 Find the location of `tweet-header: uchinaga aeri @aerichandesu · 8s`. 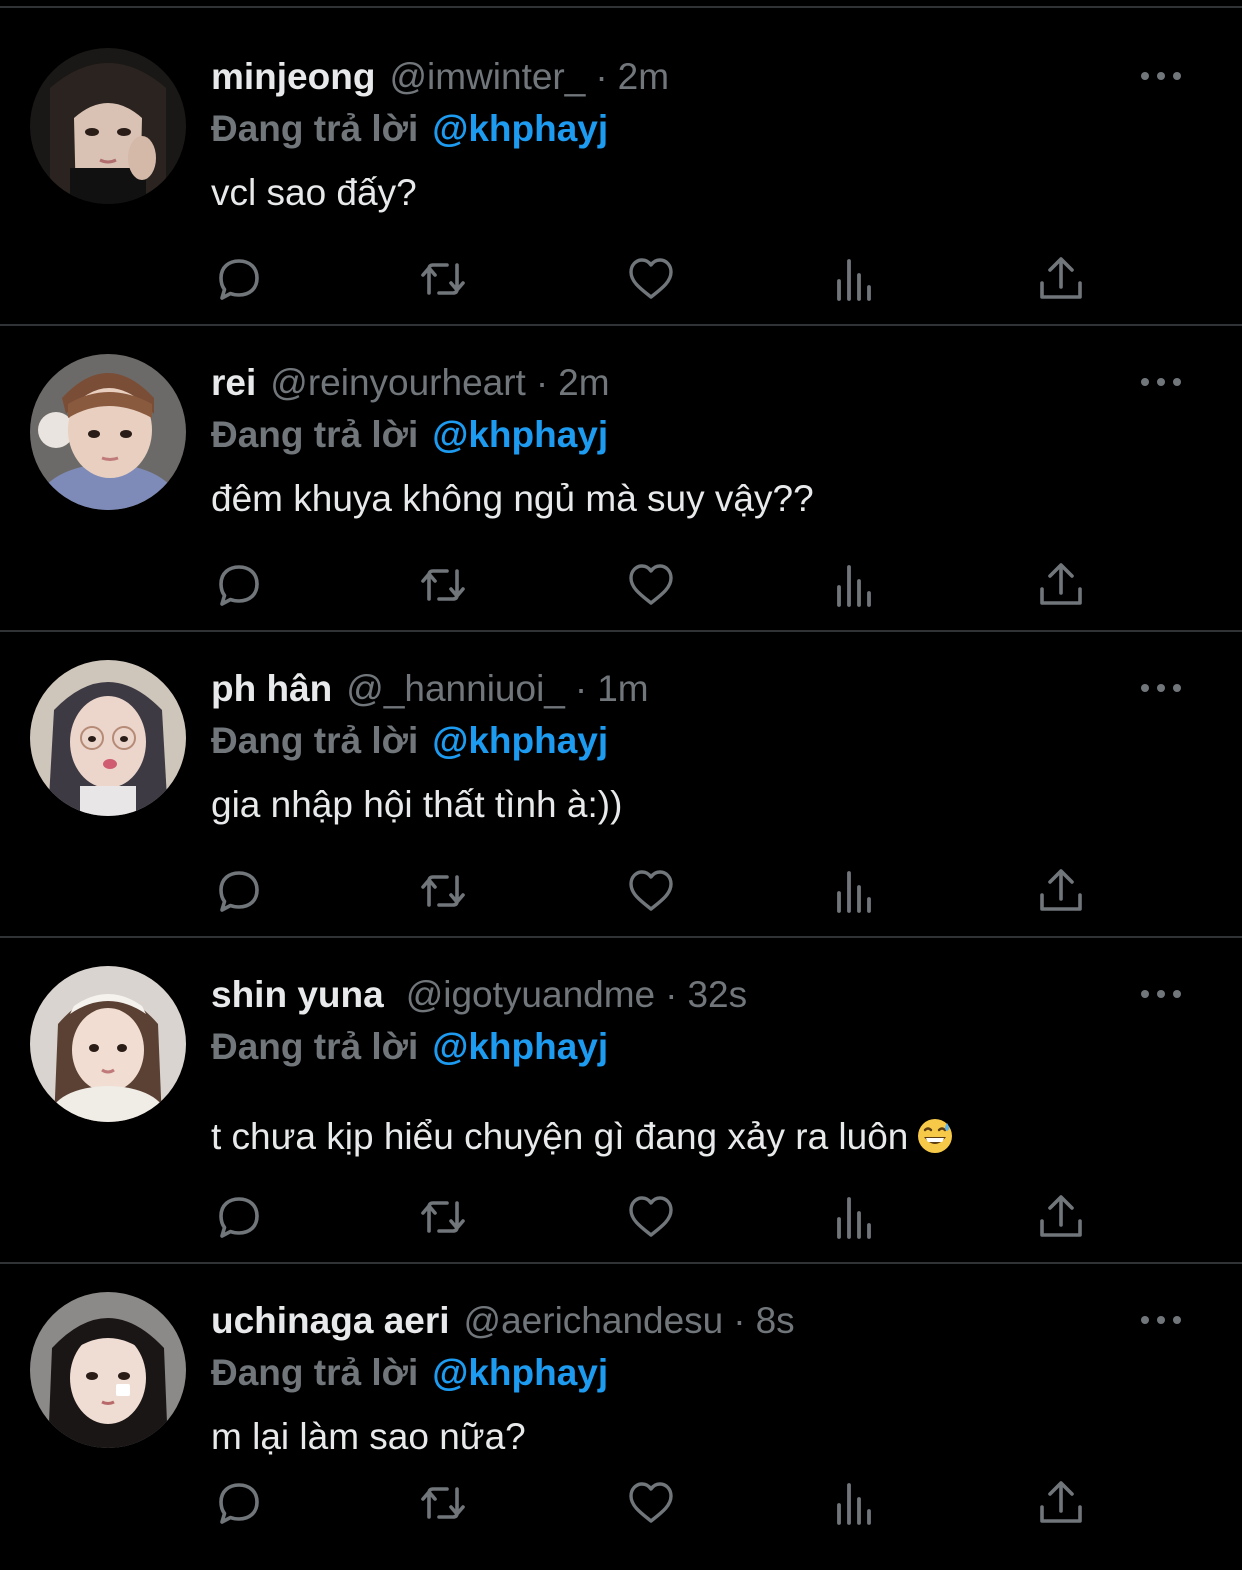

tweet-header: uchinaga aeri @aerichandesu · 8s is located at coordinates (503, 1321).